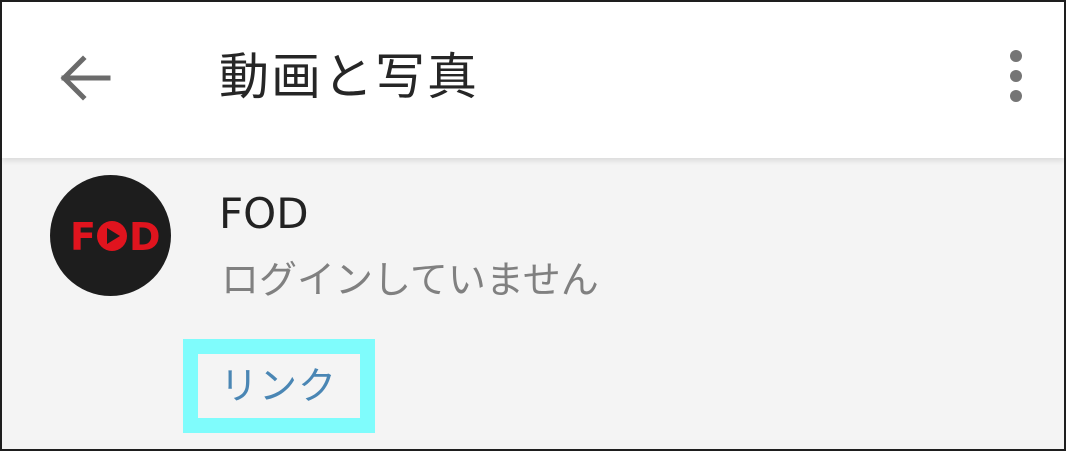 The width and height of the screenshot is (1066, 451). I want to click on account-name: FOD, so click(264, 213).